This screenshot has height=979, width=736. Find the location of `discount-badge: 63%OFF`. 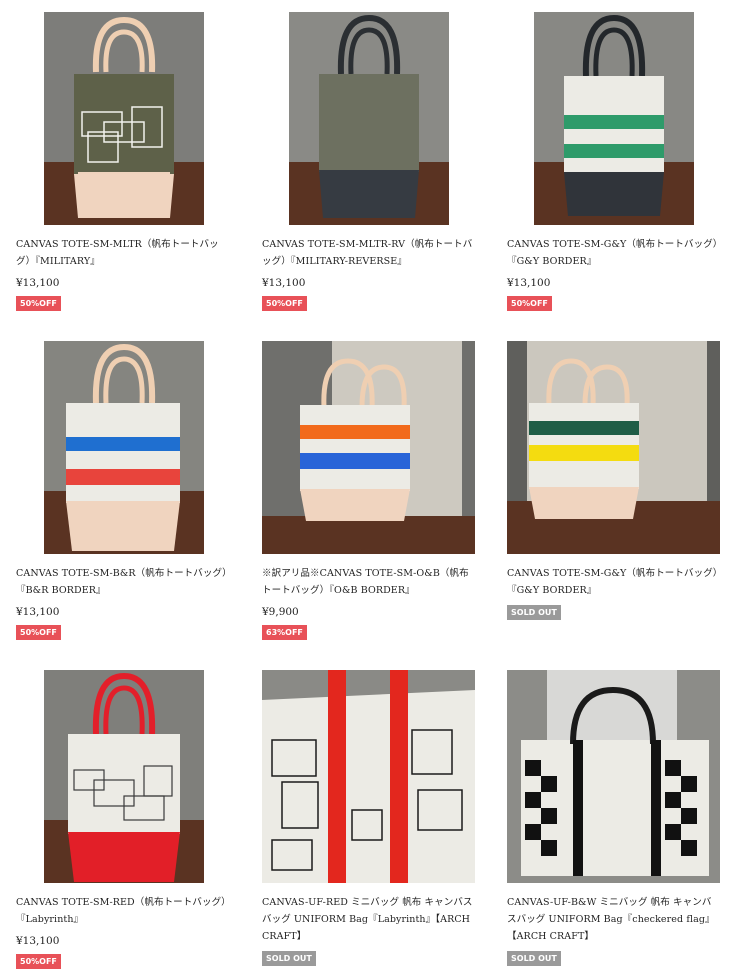

discount-badge: 63%OFF is located at coordinates (284, 632).